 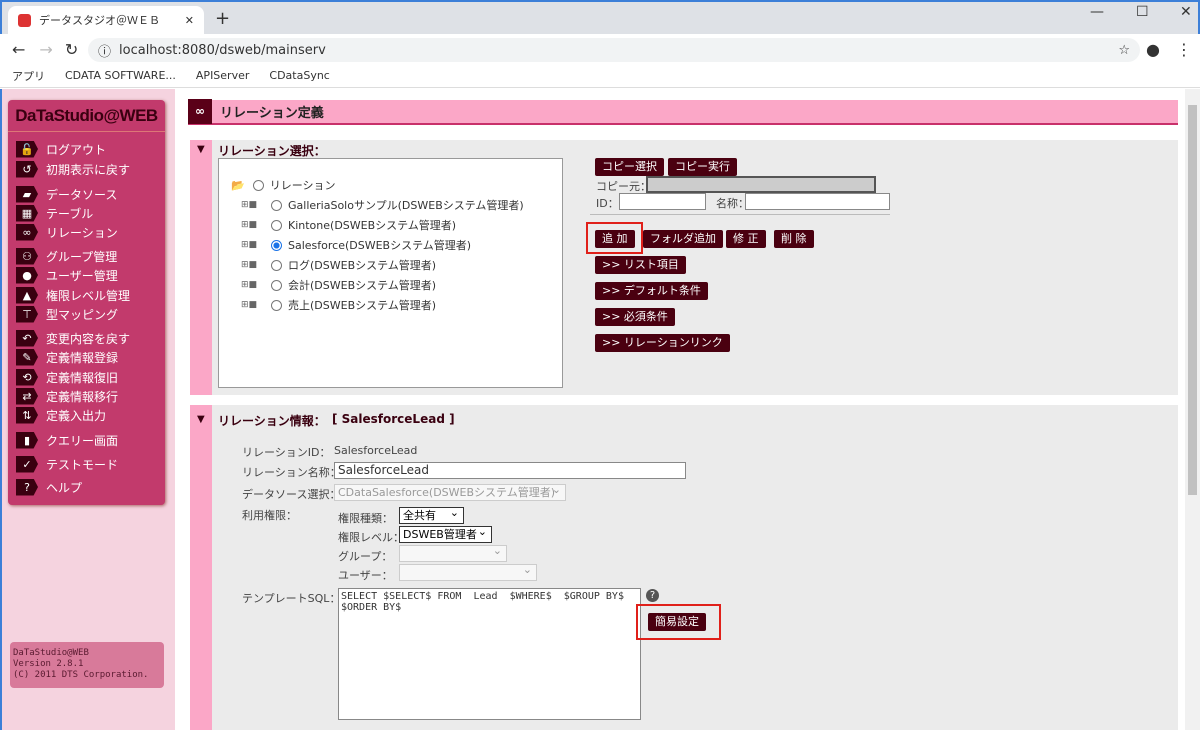 I want to click on reload-icon: ↻, so click(x=71, y=49).